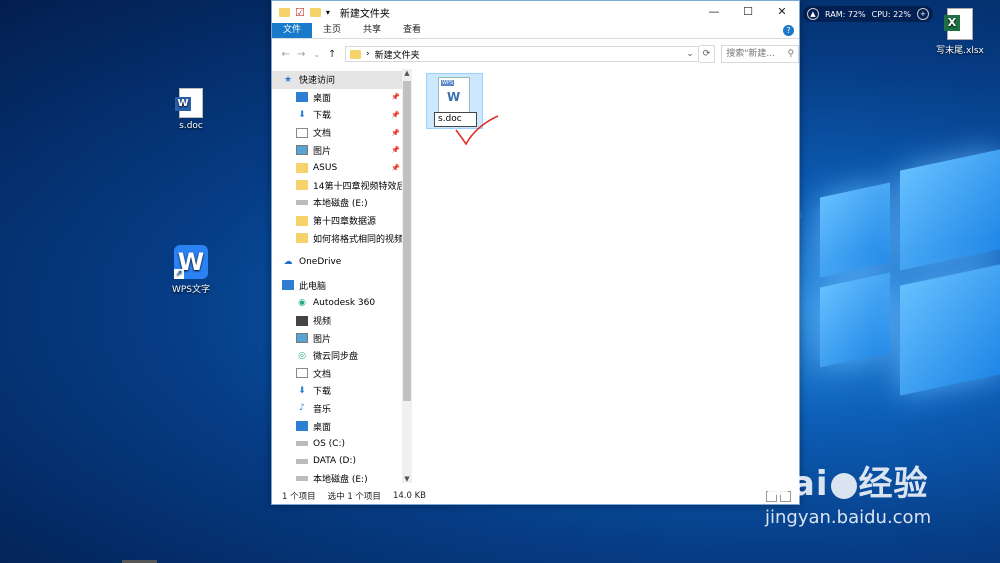 This screenshot has height=563, width=1000. What do you see at coordinates (342, 426) in the screenshot?
I see `nav-item-desktop: 桌面` at bounding box center [342, 426].